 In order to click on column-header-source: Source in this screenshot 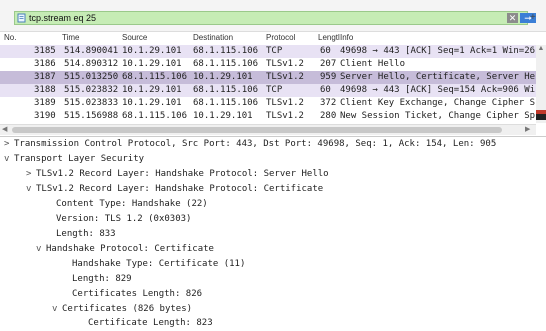, I will do `click(134, 38)`.